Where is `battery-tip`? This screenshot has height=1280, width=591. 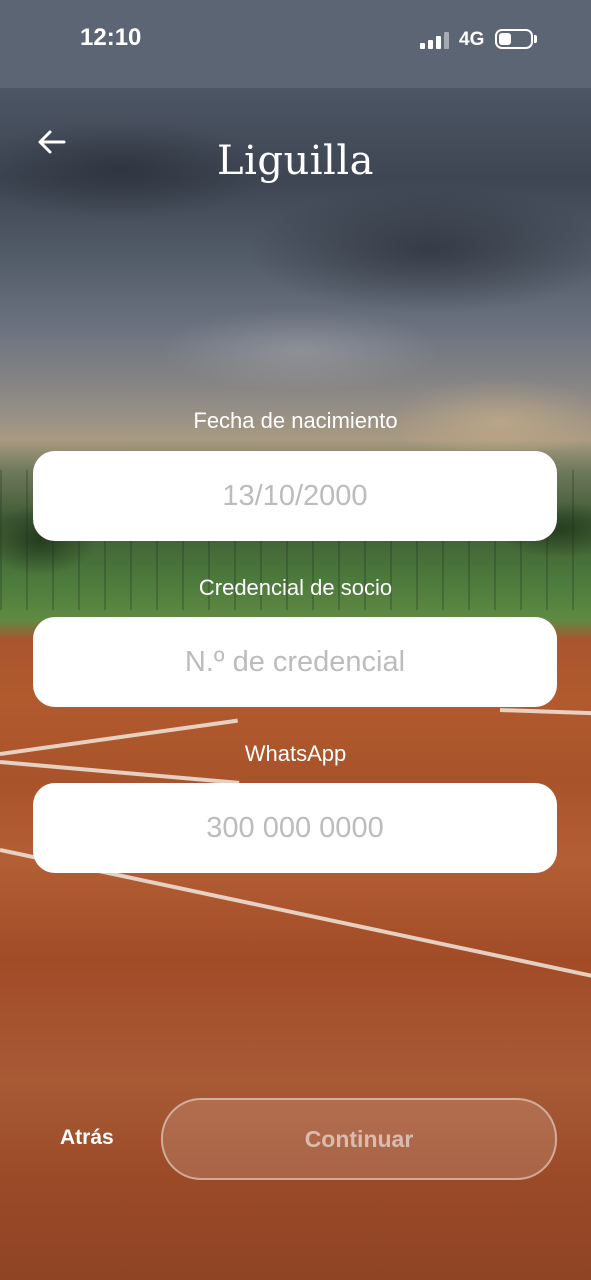 battery-tip is located at coordinates (535, 39).